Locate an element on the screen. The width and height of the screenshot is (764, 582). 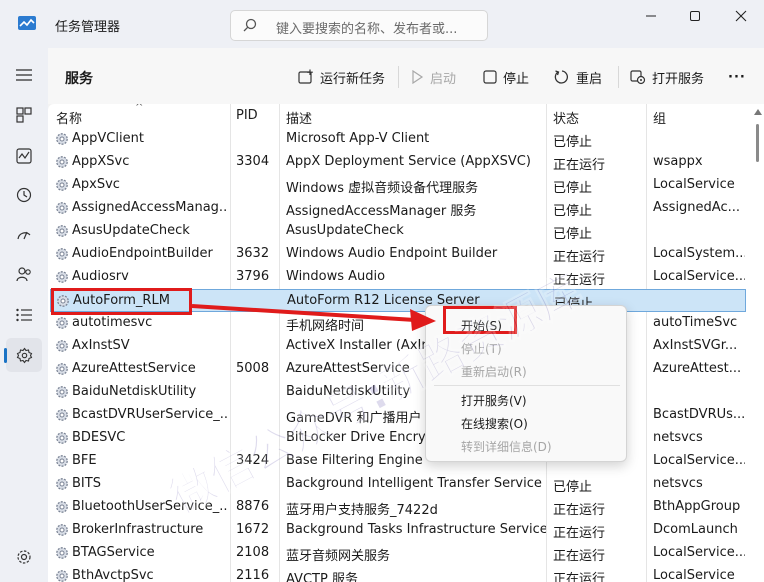
minimize-button is located at coordinates (651, 16).